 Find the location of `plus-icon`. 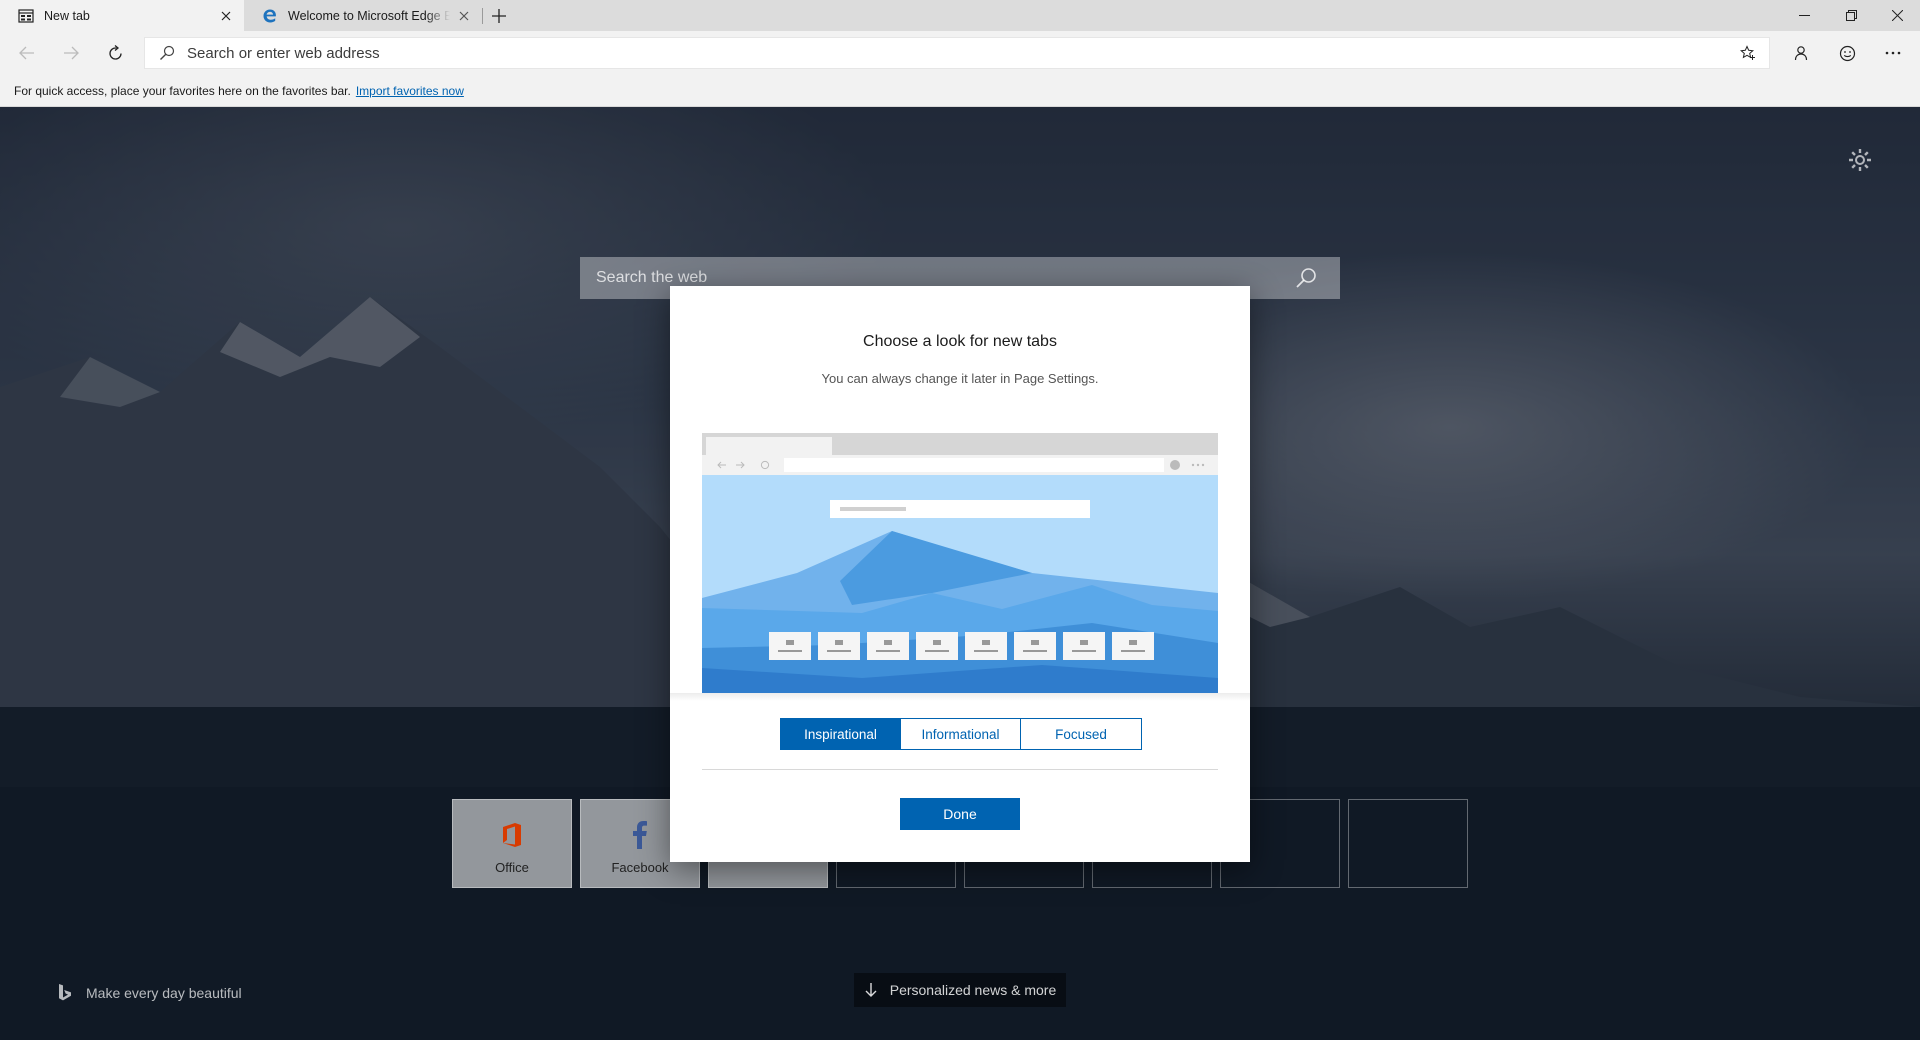

plus-icon is located at coordinates (499, 16).